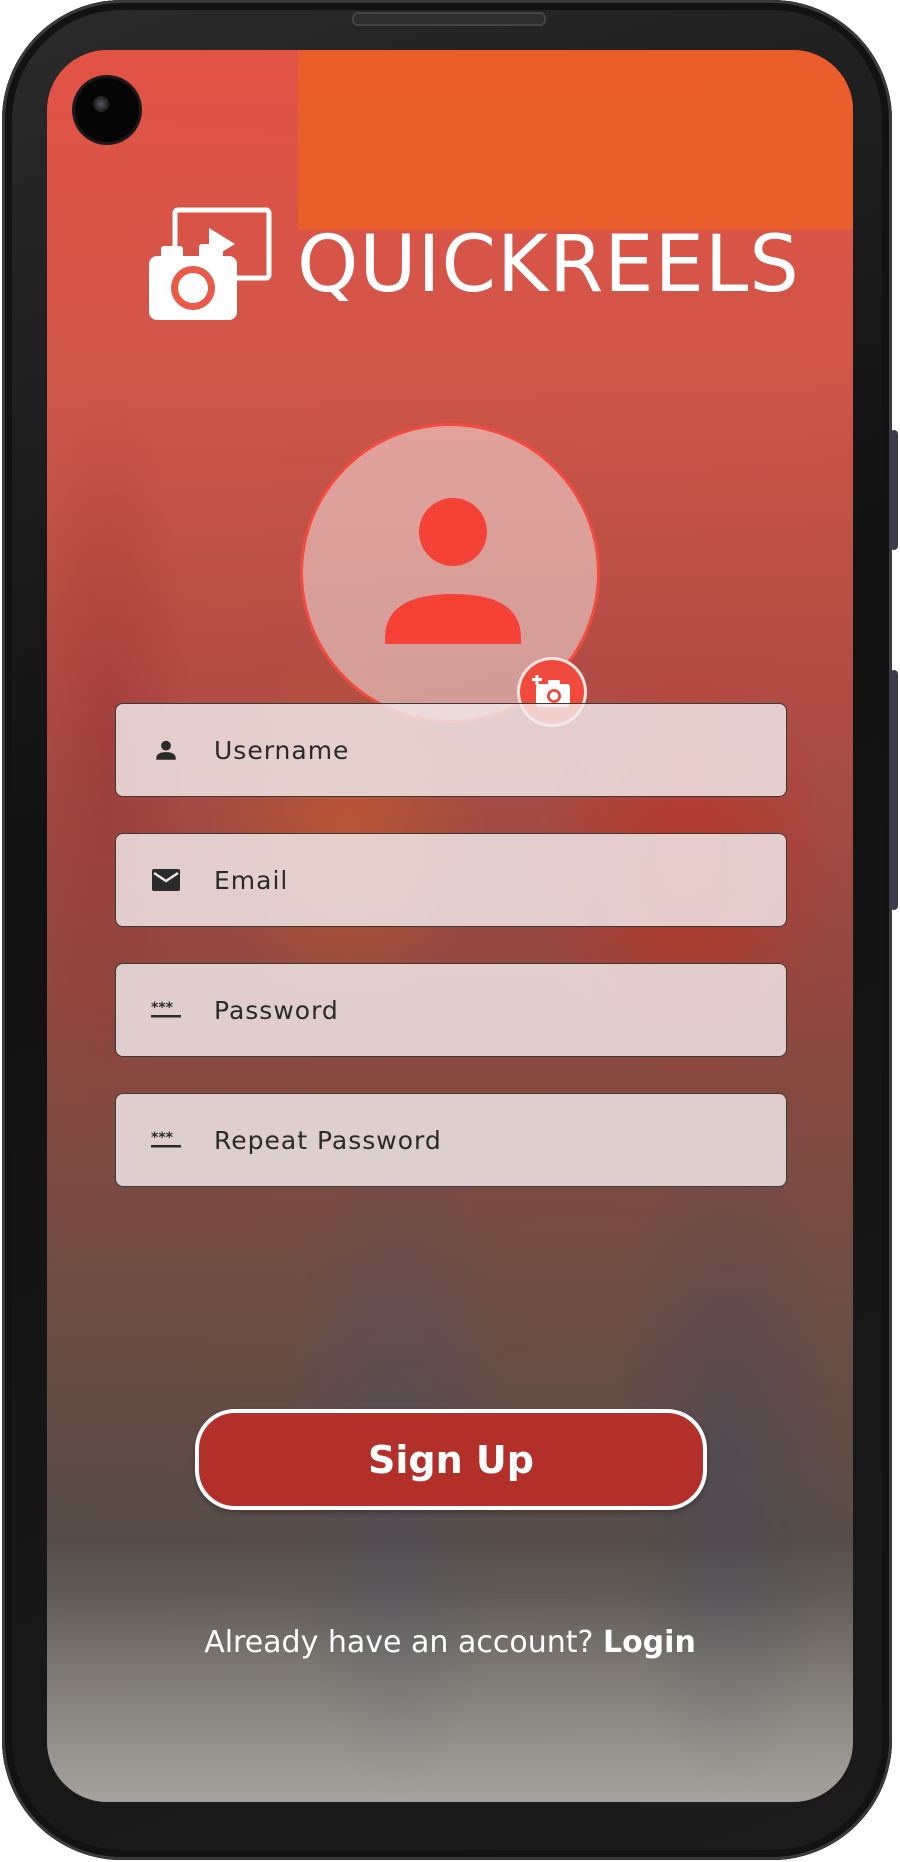  What do you see at coordinates (166, 750) in the screenshot?
I see `person-icon` at bounding box center [166, 750].